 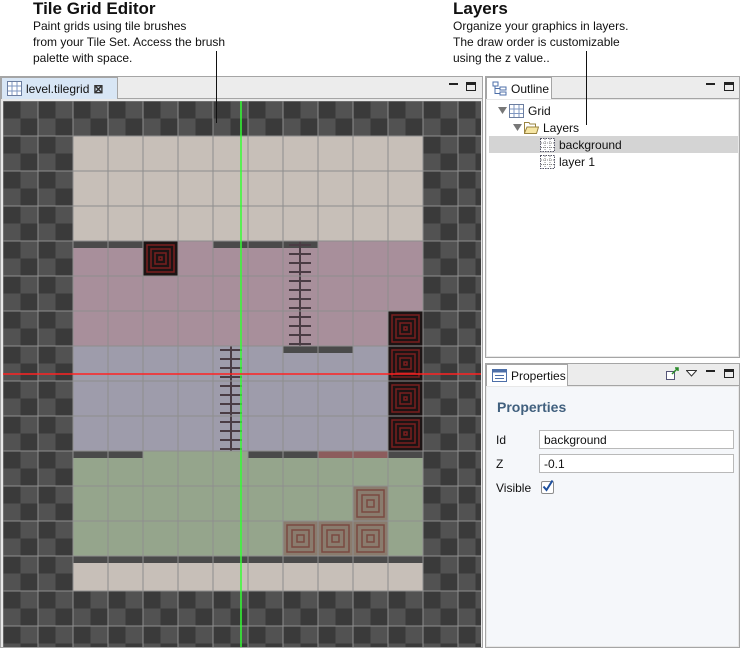 I want to click on id-field, so click(x=636, y=439).